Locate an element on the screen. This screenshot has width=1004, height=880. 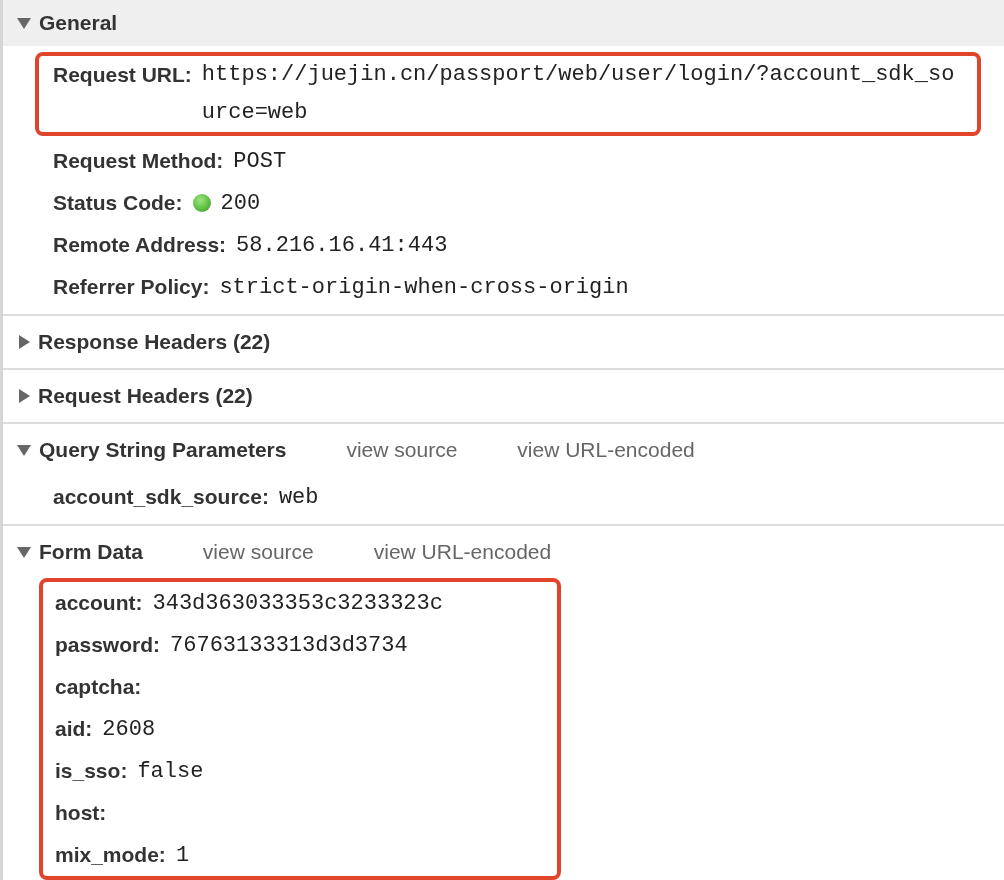
field-value: 76763133313d3d3734 is located at coordinates (289, 645).